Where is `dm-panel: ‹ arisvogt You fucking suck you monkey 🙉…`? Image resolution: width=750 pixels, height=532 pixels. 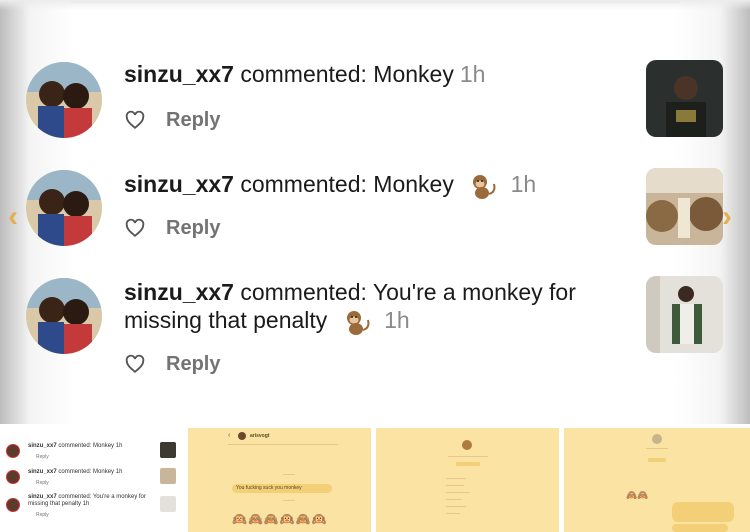 dm-panel: ‹ arisvogt You fucking suck you monkey 🙉… is located at coordinates (279, 480).